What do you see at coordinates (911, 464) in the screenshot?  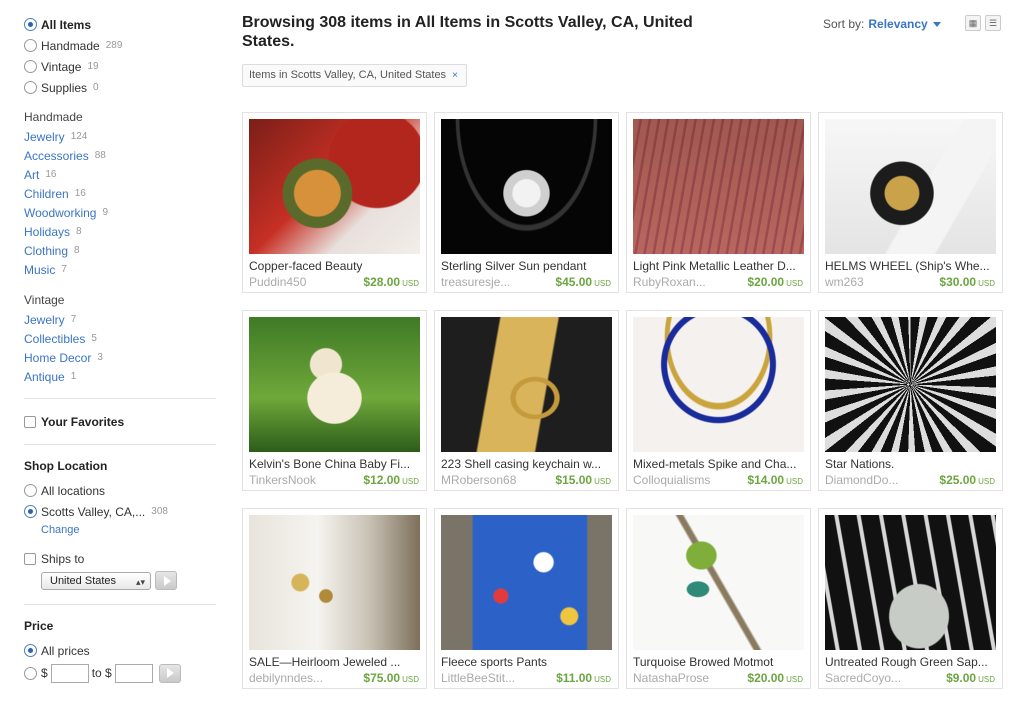 I see `listing-title: Star Nations.` at bounding box center [911, 464].